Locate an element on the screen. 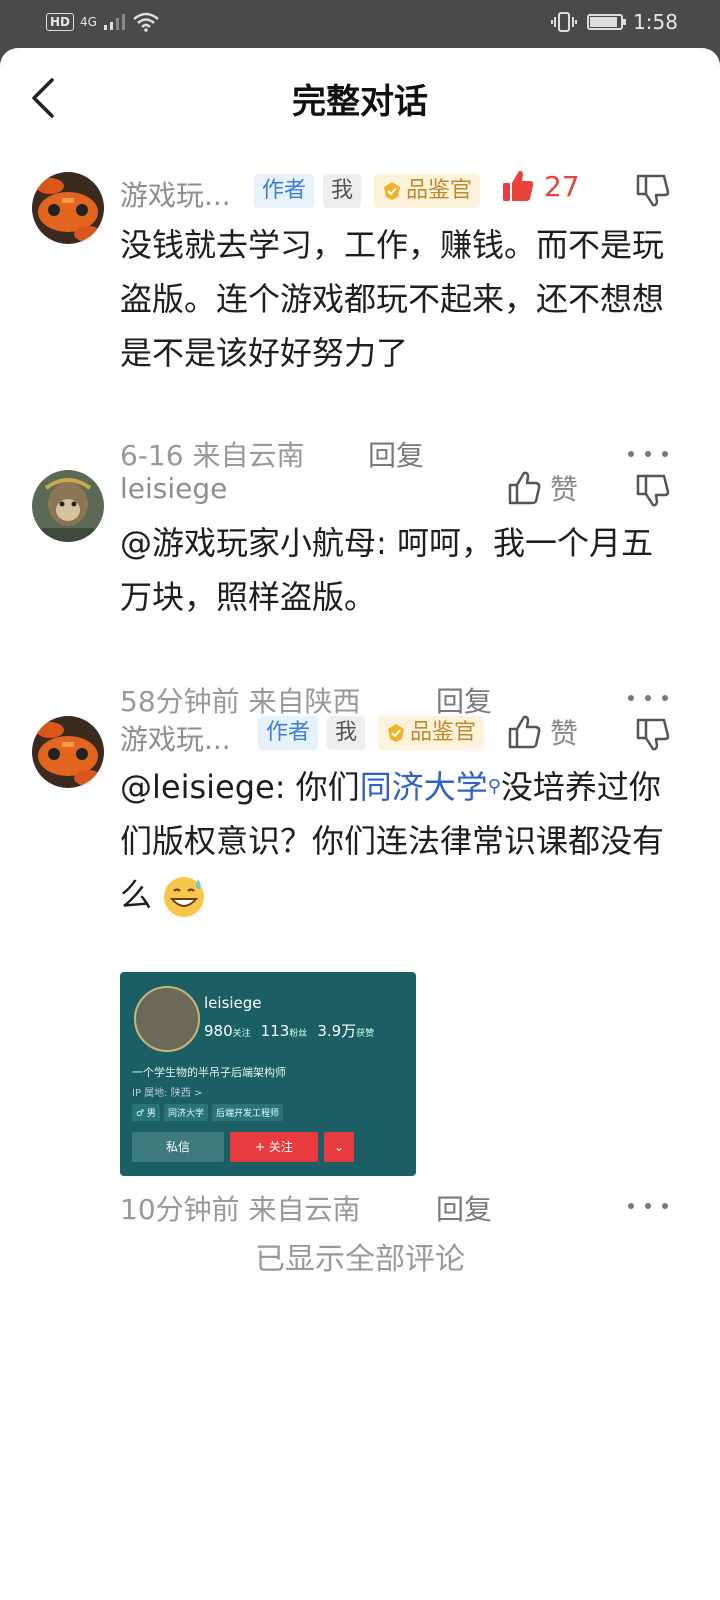 The image size is (720, 1600). attachment-stats: 980关注 113粉丝 3.9万获赞 is located at coordinates (294, 1030).